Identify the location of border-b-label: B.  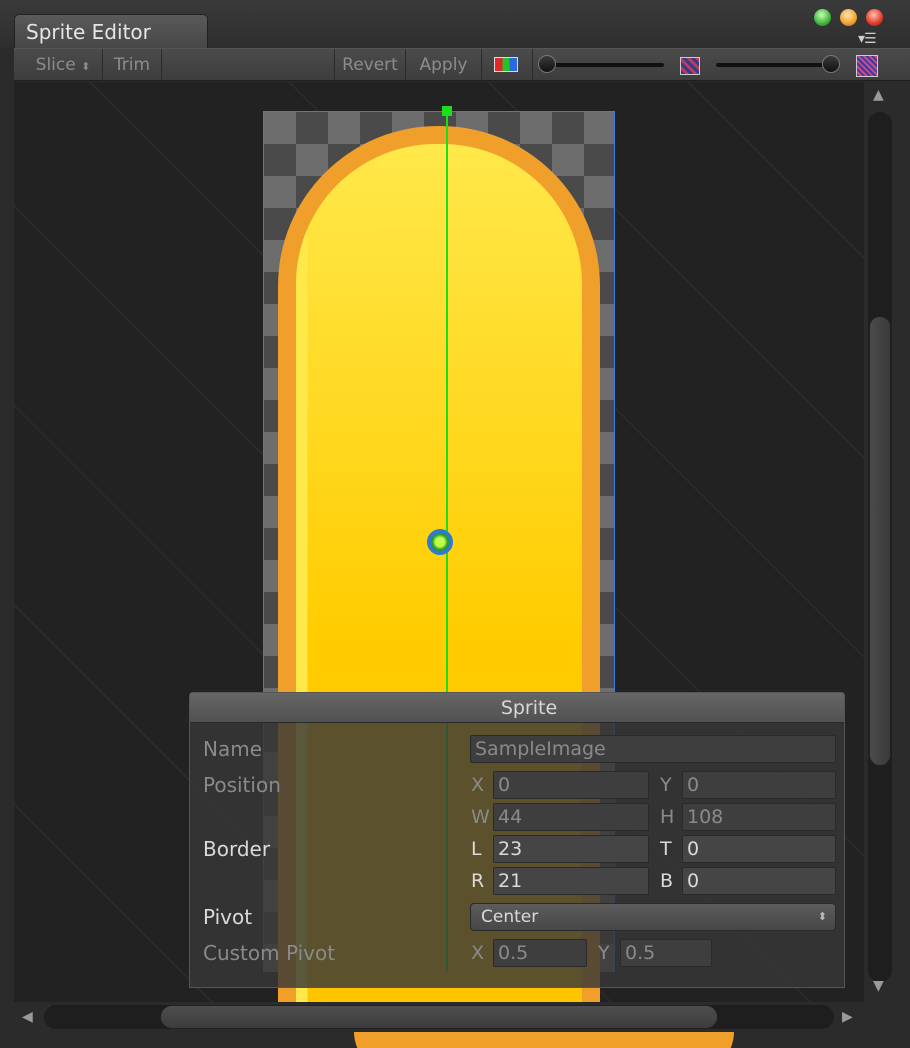
(667, 881).